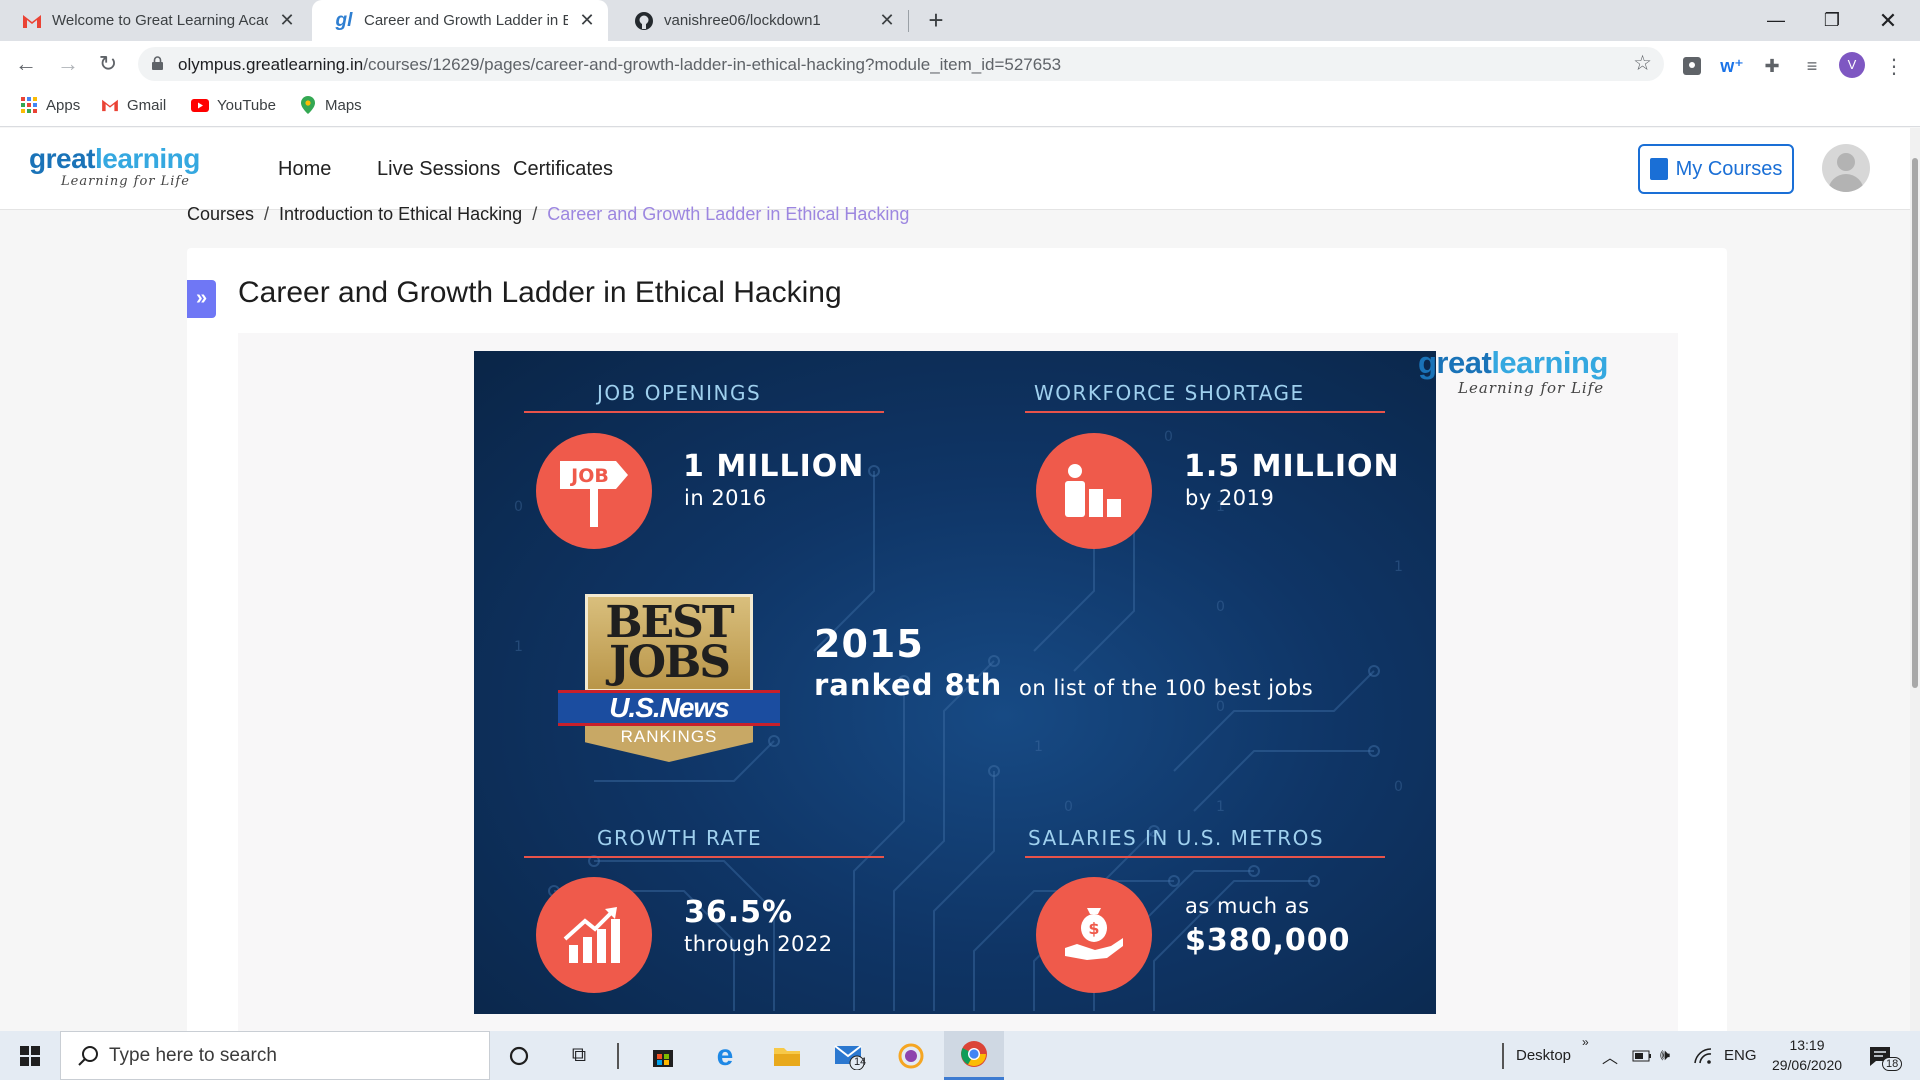 Image resolution: width=1920 pixels, height=1080 pixels. Describe the element at coordinates (1888, 20) in the screenshot. I see `close-window-icon: ✕` at that location.